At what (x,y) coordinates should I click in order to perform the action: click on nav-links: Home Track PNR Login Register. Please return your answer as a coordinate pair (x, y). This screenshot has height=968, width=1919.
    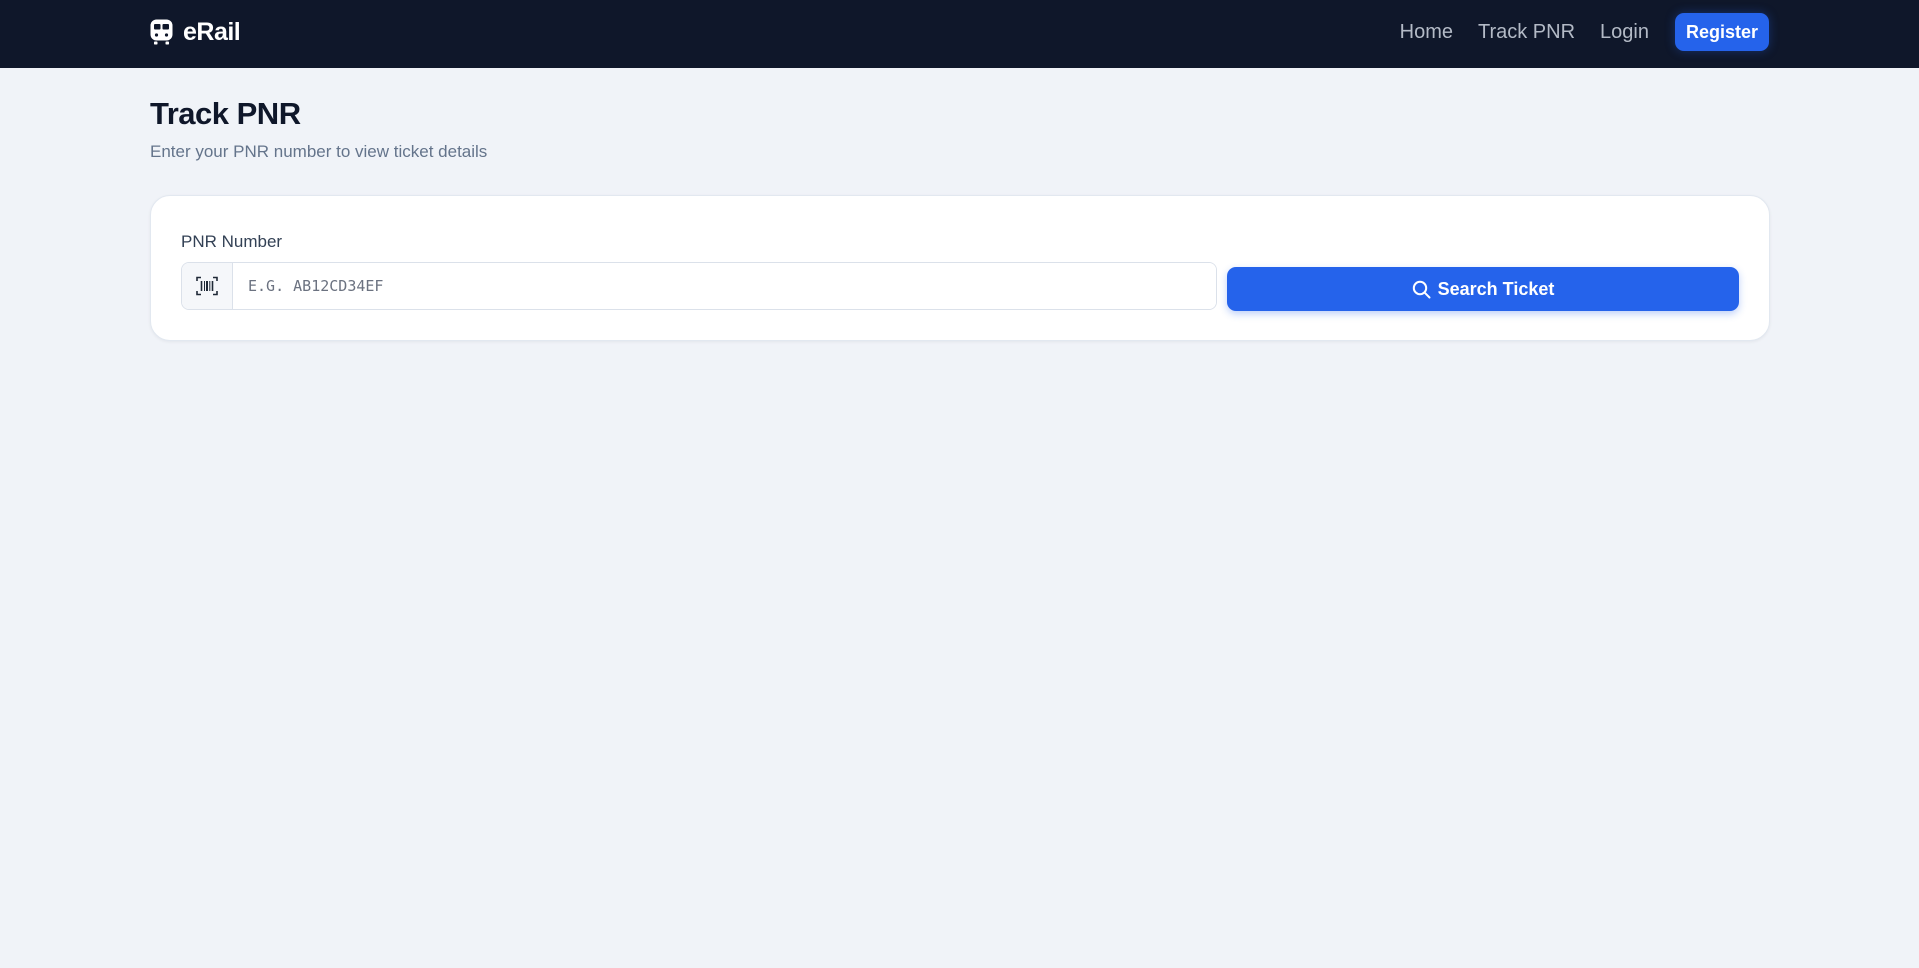
    Looking at the image, I should click on (1584, 32).